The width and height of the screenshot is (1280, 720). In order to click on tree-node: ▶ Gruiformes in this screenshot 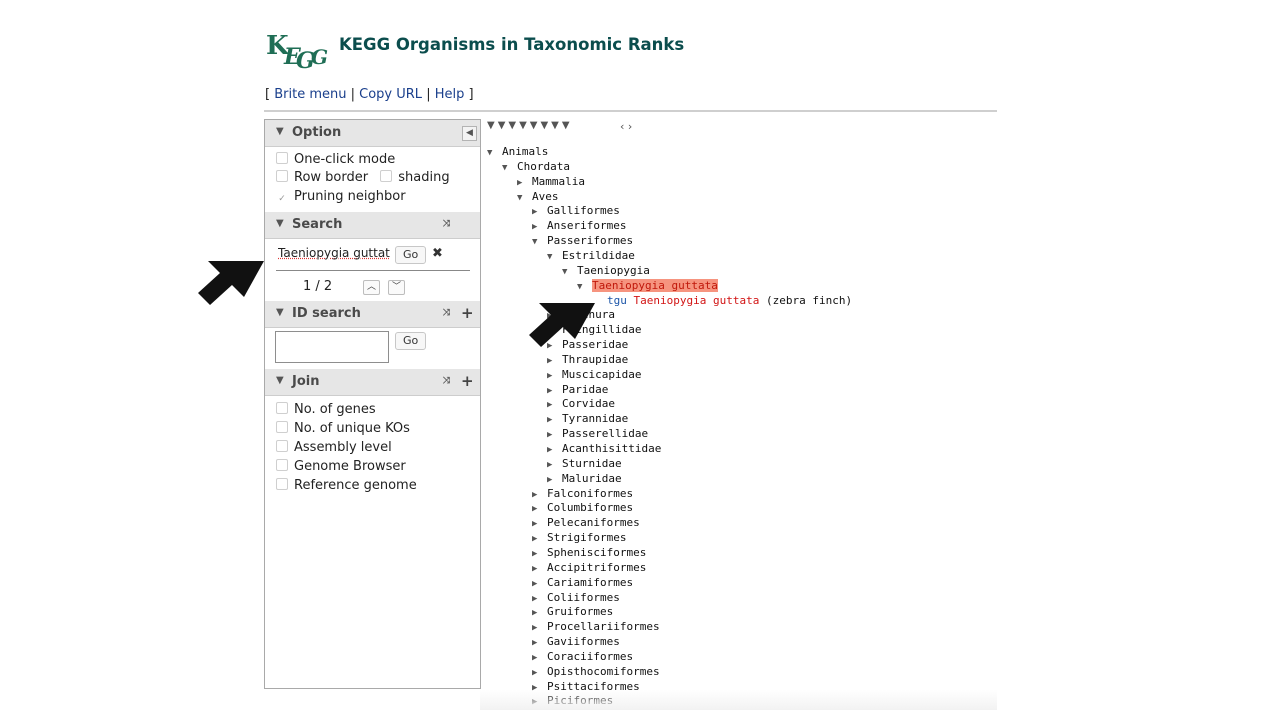, I will do `click(572, 611)`.